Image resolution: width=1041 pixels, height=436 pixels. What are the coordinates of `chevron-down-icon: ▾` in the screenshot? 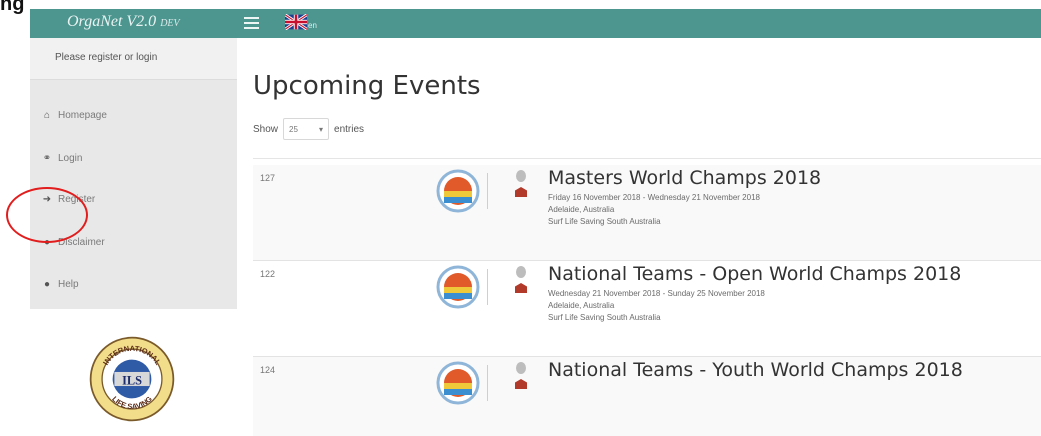 It's located at (321, 129).